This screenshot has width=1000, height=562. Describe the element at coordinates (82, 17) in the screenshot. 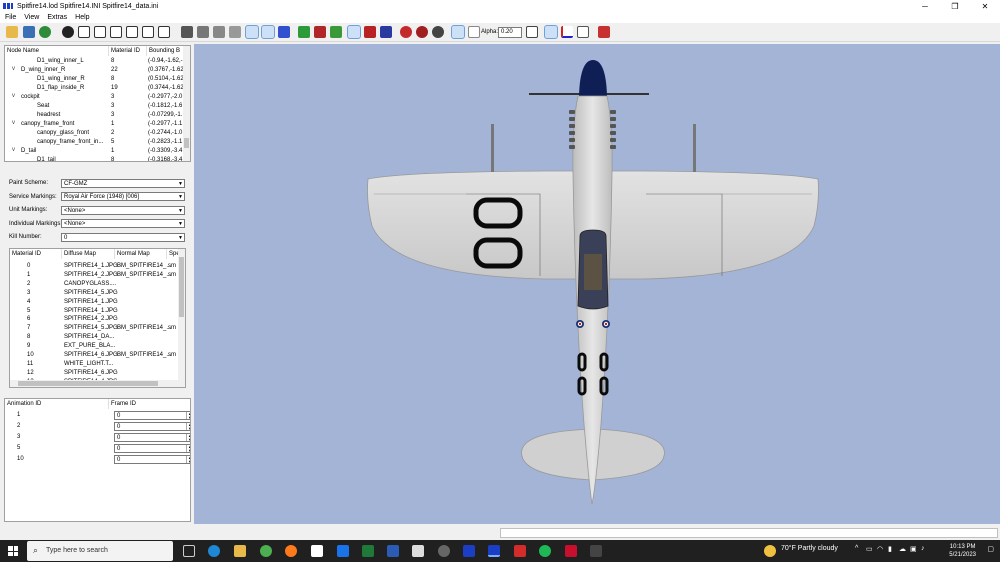

I see `menu-help: Help` at that location.